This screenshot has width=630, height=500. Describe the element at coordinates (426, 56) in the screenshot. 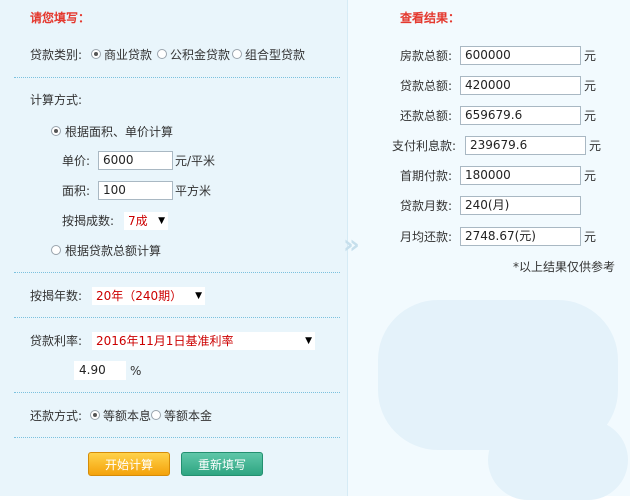

I see `house-total-label: 房款总额:` at that location.